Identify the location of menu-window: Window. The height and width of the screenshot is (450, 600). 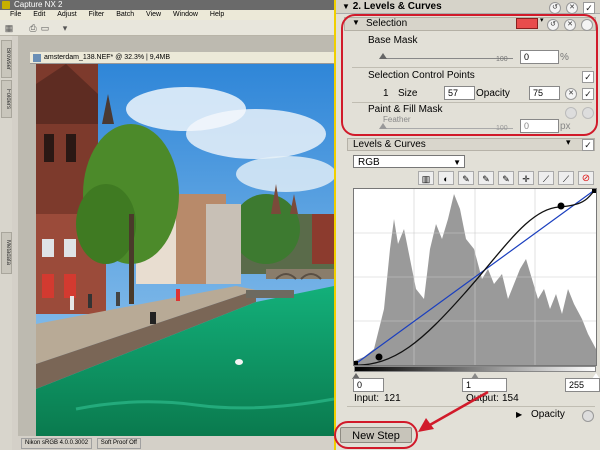
(185, 15).